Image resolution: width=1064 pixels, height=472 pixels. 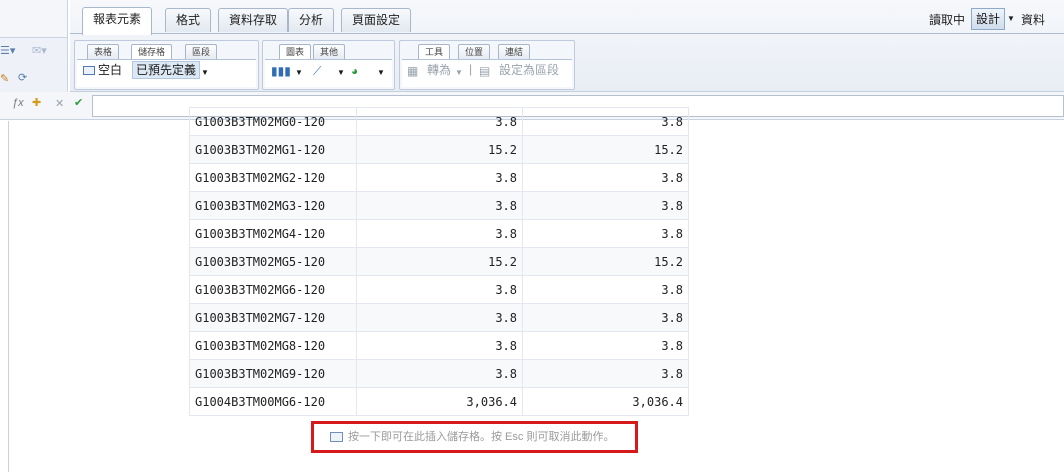 I want to click on table-row: G1003B3TM02MG0-120 3.8 3.8, so click(x=439, y=121).